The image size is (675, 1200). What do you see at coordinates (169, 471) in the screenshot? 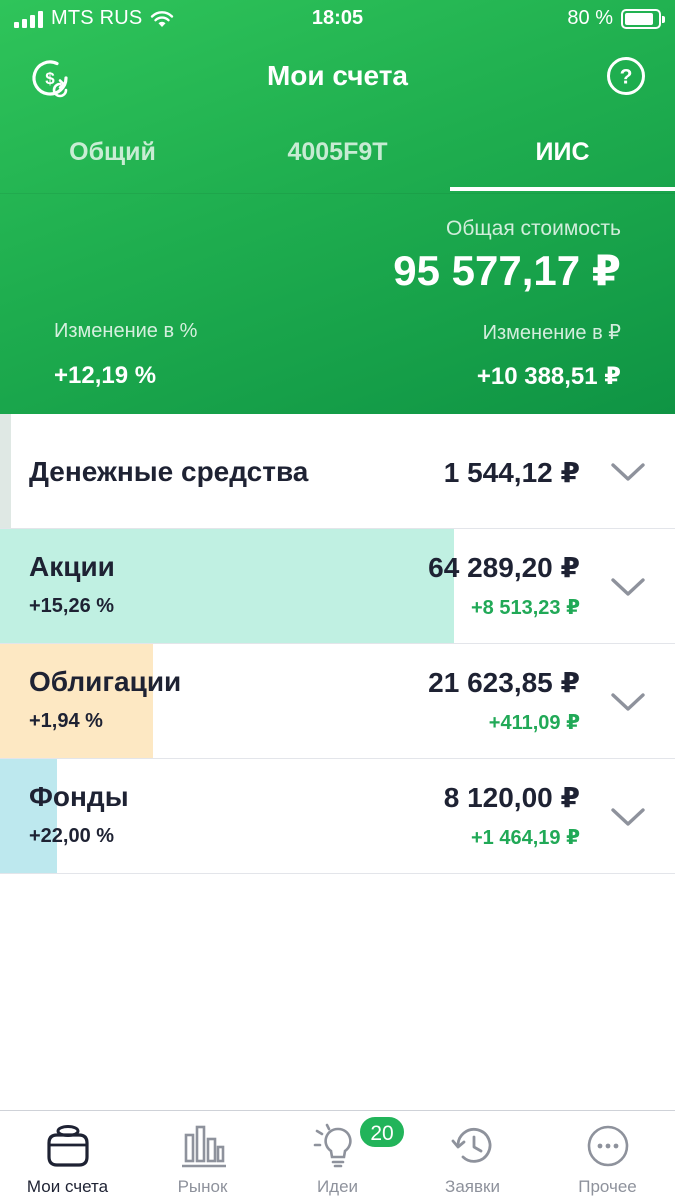
I see `asset-name: Денежные средства` at bounding box center [169, 471].